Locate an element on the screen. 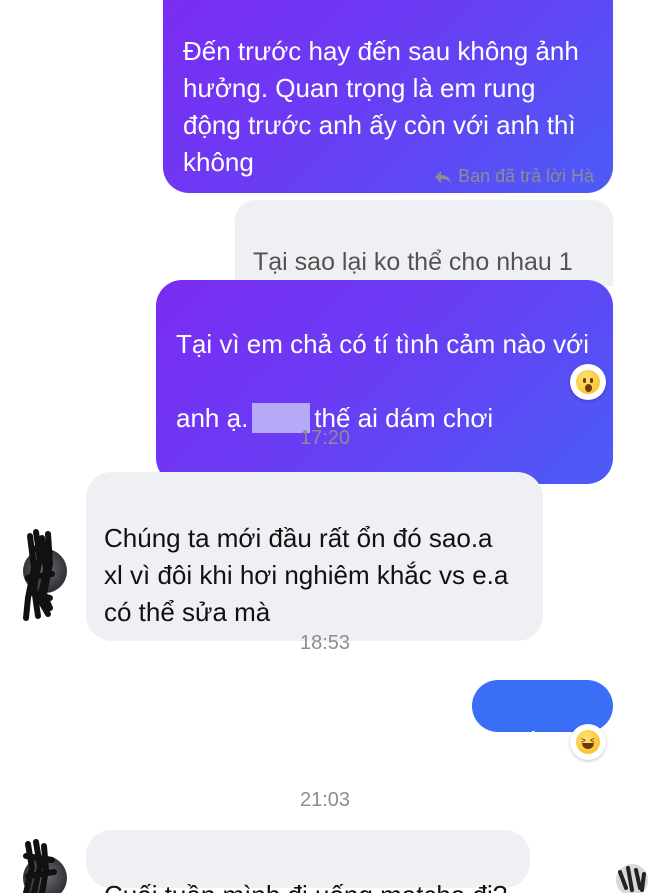 The height and width of the screenshot is (893, 650). reply-indicator: Bạn đã trả lời Hà is located at coordinates (514, 176).